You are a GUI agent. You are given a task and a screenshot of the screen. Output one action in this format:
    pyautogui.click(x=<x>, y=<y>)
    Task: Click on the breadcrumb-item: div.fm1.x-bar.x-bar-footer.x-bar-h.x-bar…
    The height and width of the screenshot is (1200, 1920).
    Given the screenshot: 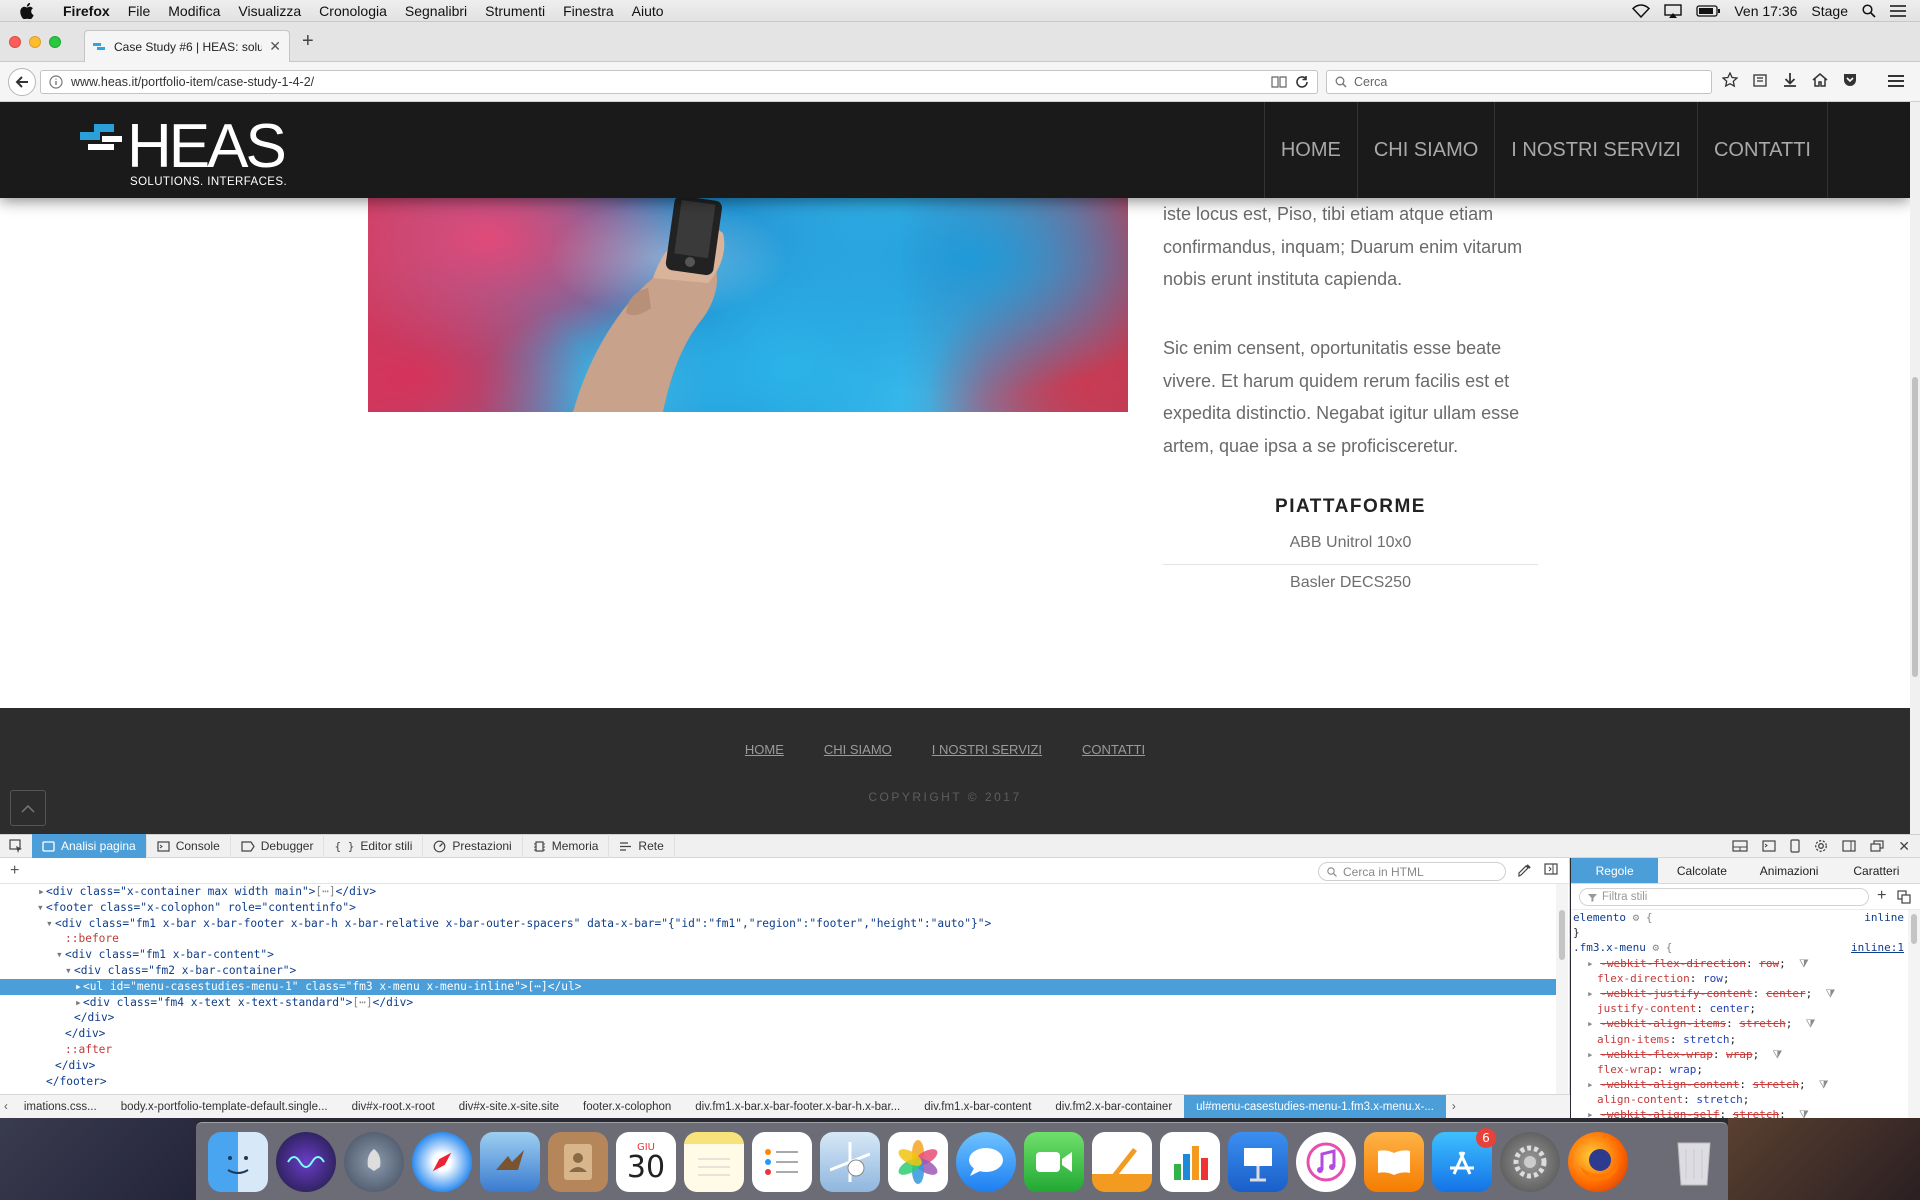 What is the action you would take?
    pyautogui.click(x=797, y=1106)
    